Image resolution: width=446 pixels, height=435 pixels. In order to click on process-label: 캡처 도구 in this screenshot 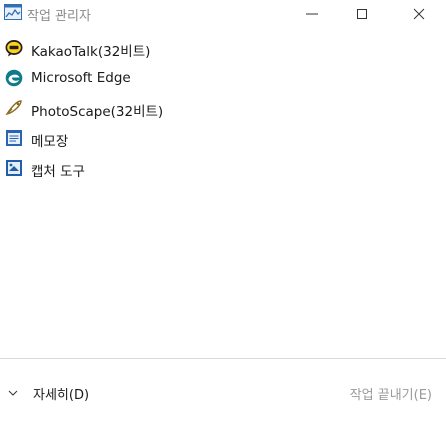, I will do `click(58, 172)`.